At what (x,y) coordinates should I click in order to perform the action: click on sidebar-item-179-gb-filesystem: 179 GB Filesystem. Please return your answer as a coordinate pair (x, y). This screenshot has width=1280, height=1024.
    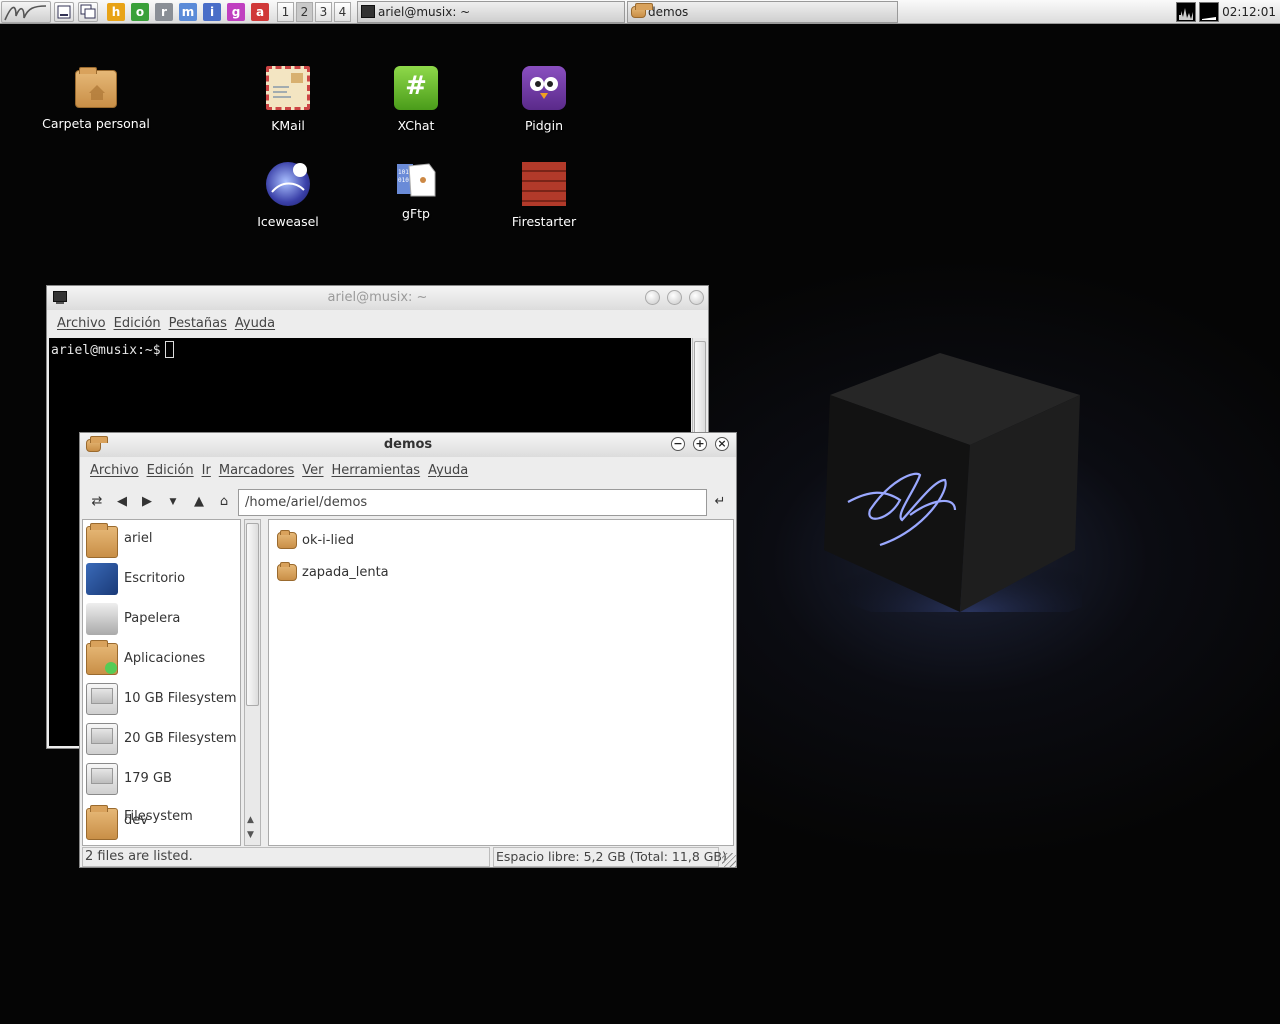
    Looking at the image, I should click on (161, 792).